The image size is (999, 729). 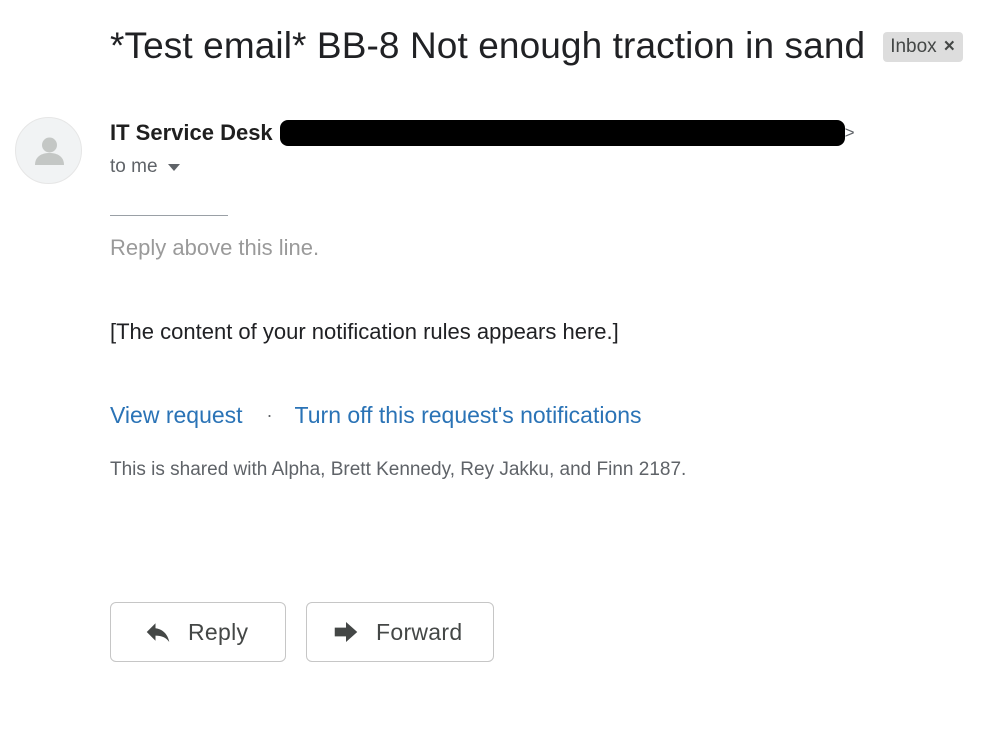 I want to click on reply-arrow-icon, so click(x=158, y=632).